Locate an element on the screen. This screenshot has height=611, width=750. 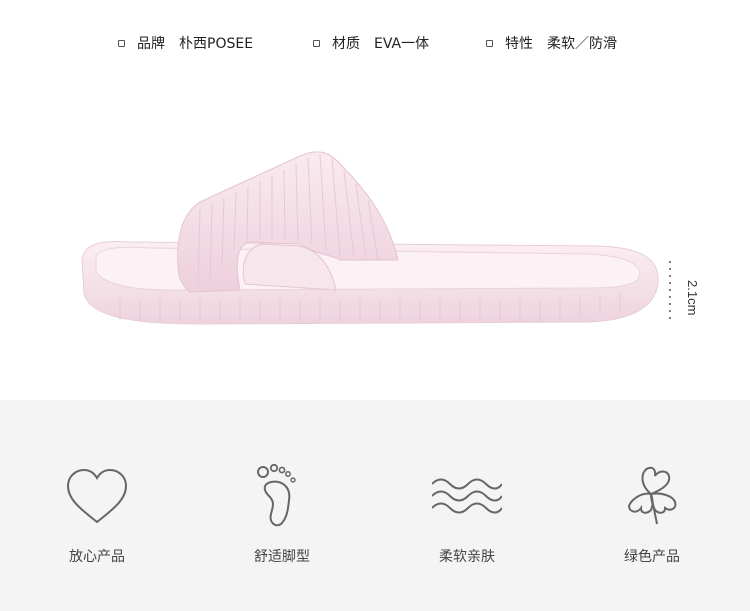
spec-brand: 品牌 朴西POSEE is located at coordinates (185, 43).